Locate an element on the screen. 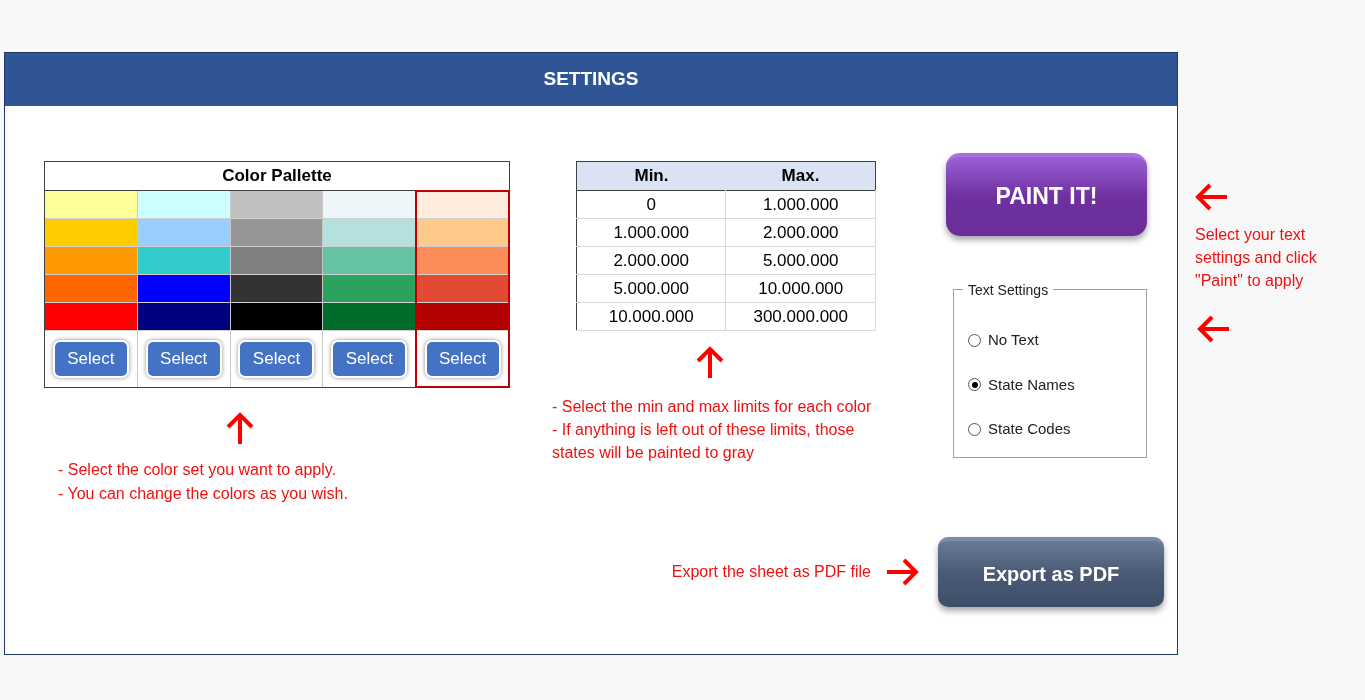 Image resolution: width=1365 pixels, height=700 pixels. palette-title: Color Pallette is located at coordinates (277, 176).